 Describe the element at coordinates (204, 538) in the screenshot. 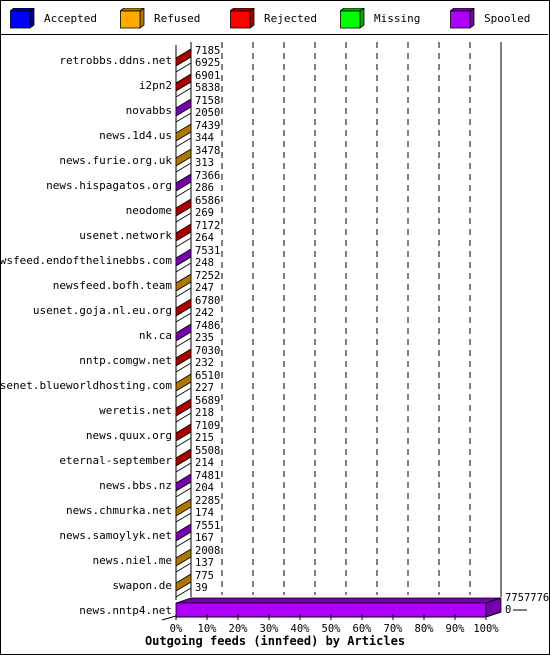

I see `value-label-bottom: 167` at that location.